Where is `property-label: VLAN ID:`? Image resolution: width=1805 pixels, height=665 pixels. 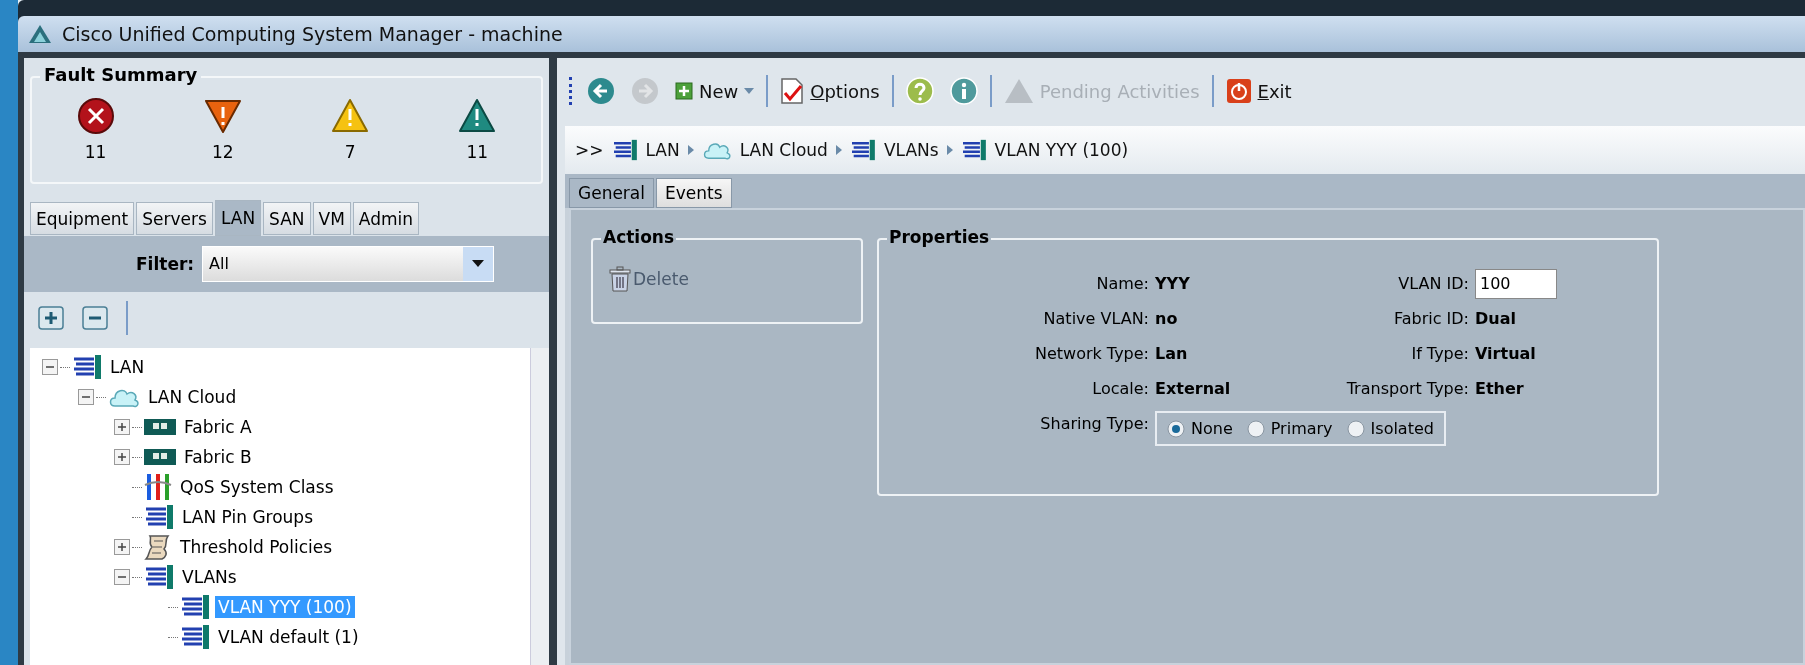 property-label: VLAN ID: is located at coordinates (1433, 283).